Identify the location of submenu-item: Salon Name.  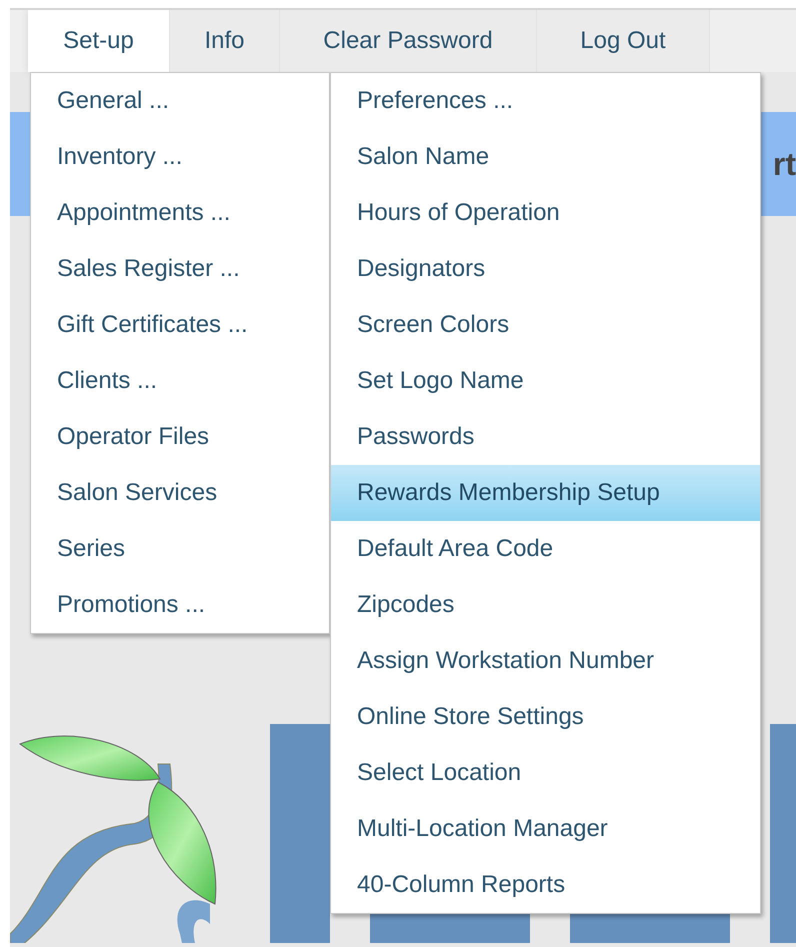
(545, 157).